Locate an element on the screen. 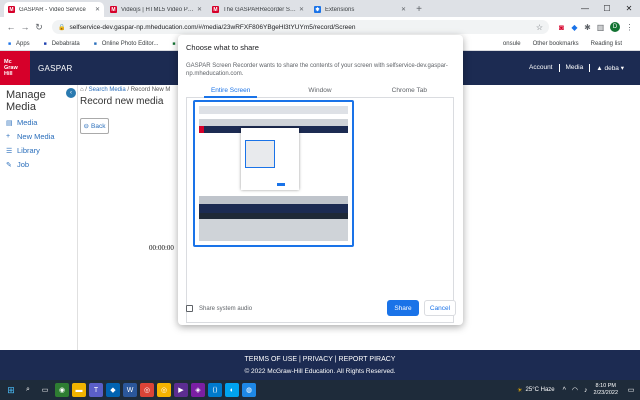  chrome-icon: ◎ is located at coordinates (147, 390).